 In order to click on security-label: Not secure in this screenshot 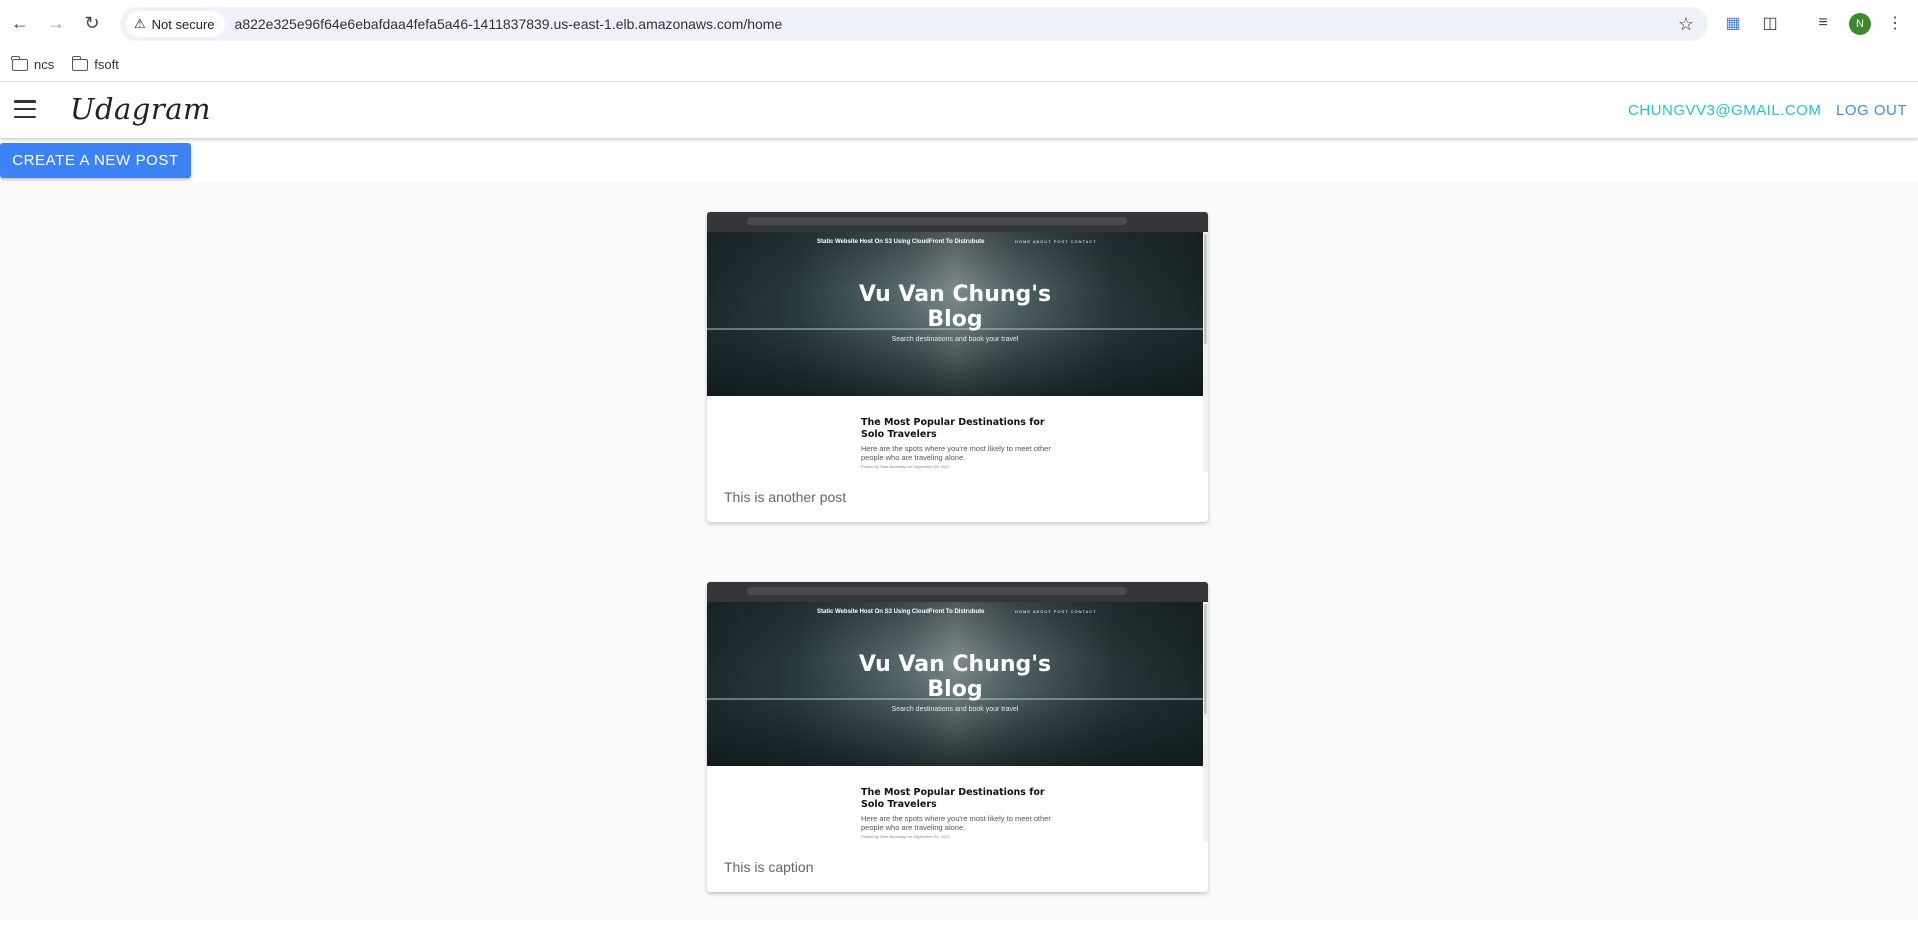, I will do `click(183, 24)`.